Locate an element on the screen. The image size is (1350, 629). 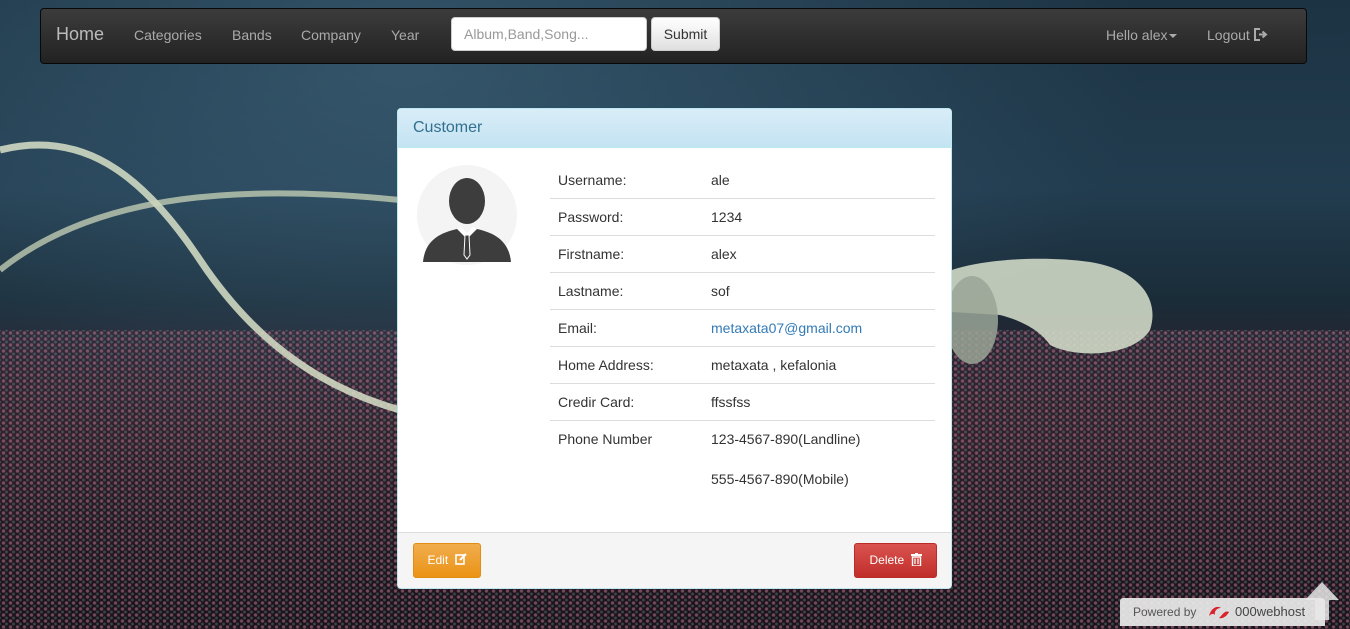
email-link: metaxata07@gmail.com is located at coordinates (786, 328).